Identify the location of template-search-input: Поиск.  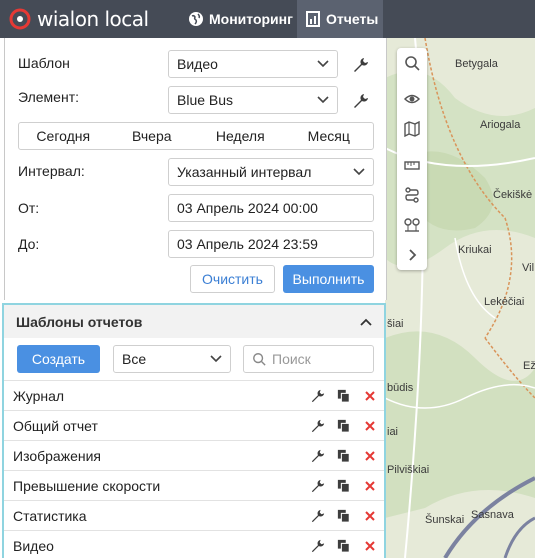
(308, 359).